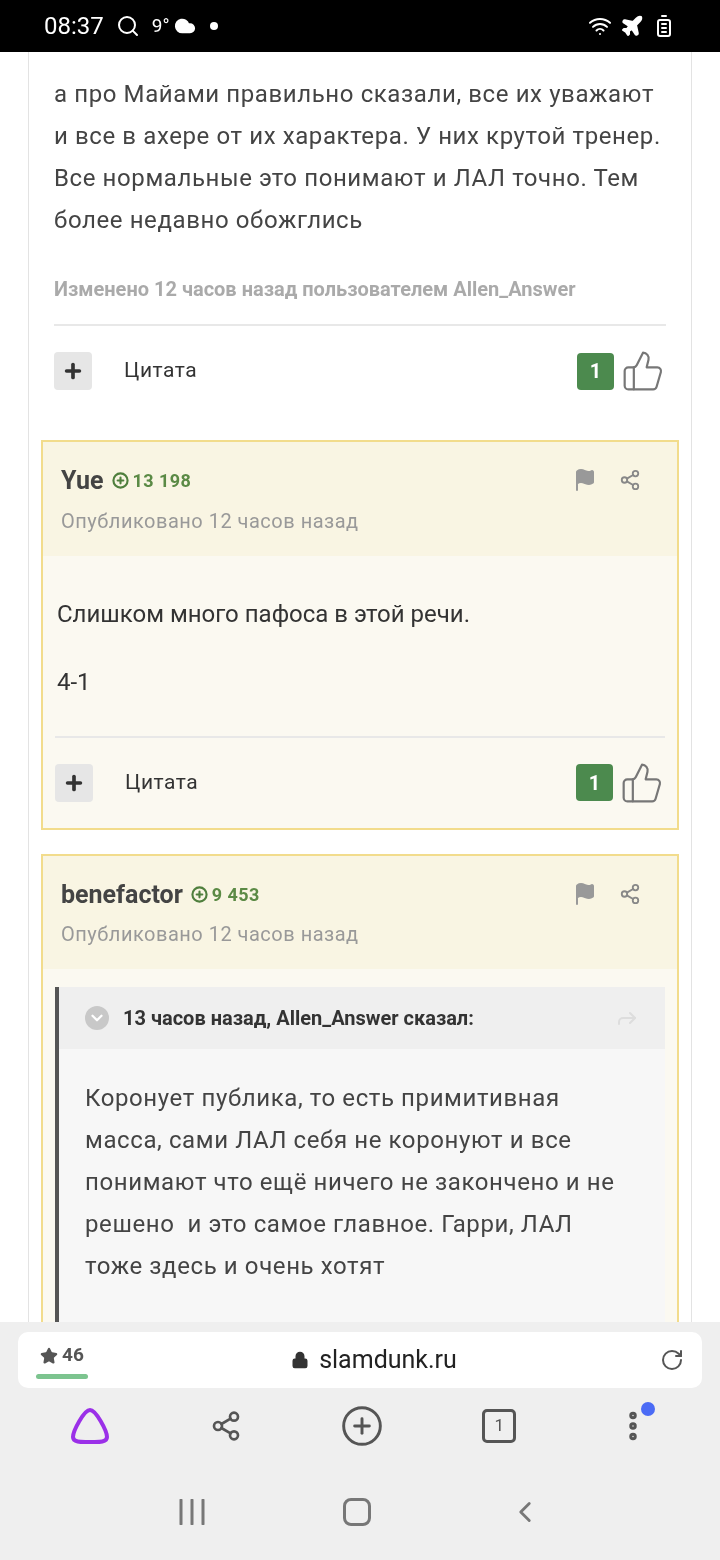 This screenshot has width=720, height=1560. What do you see at coordinates (74, 681) in the screenshot?
I see `post-text: 4-1` at bounding box center [74, 681].